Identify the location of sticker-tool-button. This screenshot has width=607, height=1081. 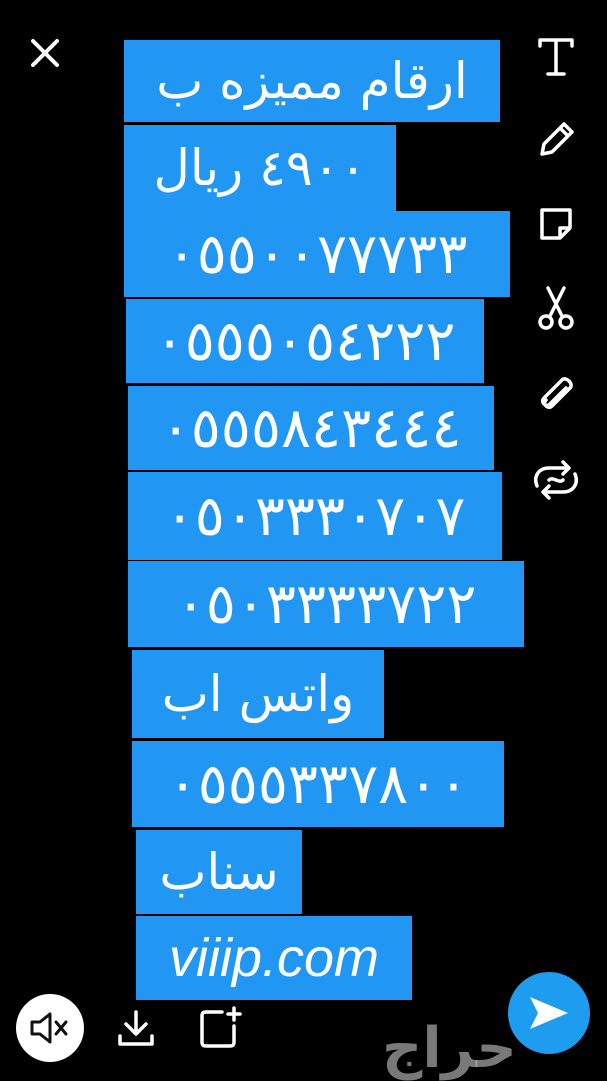
(556, 224).